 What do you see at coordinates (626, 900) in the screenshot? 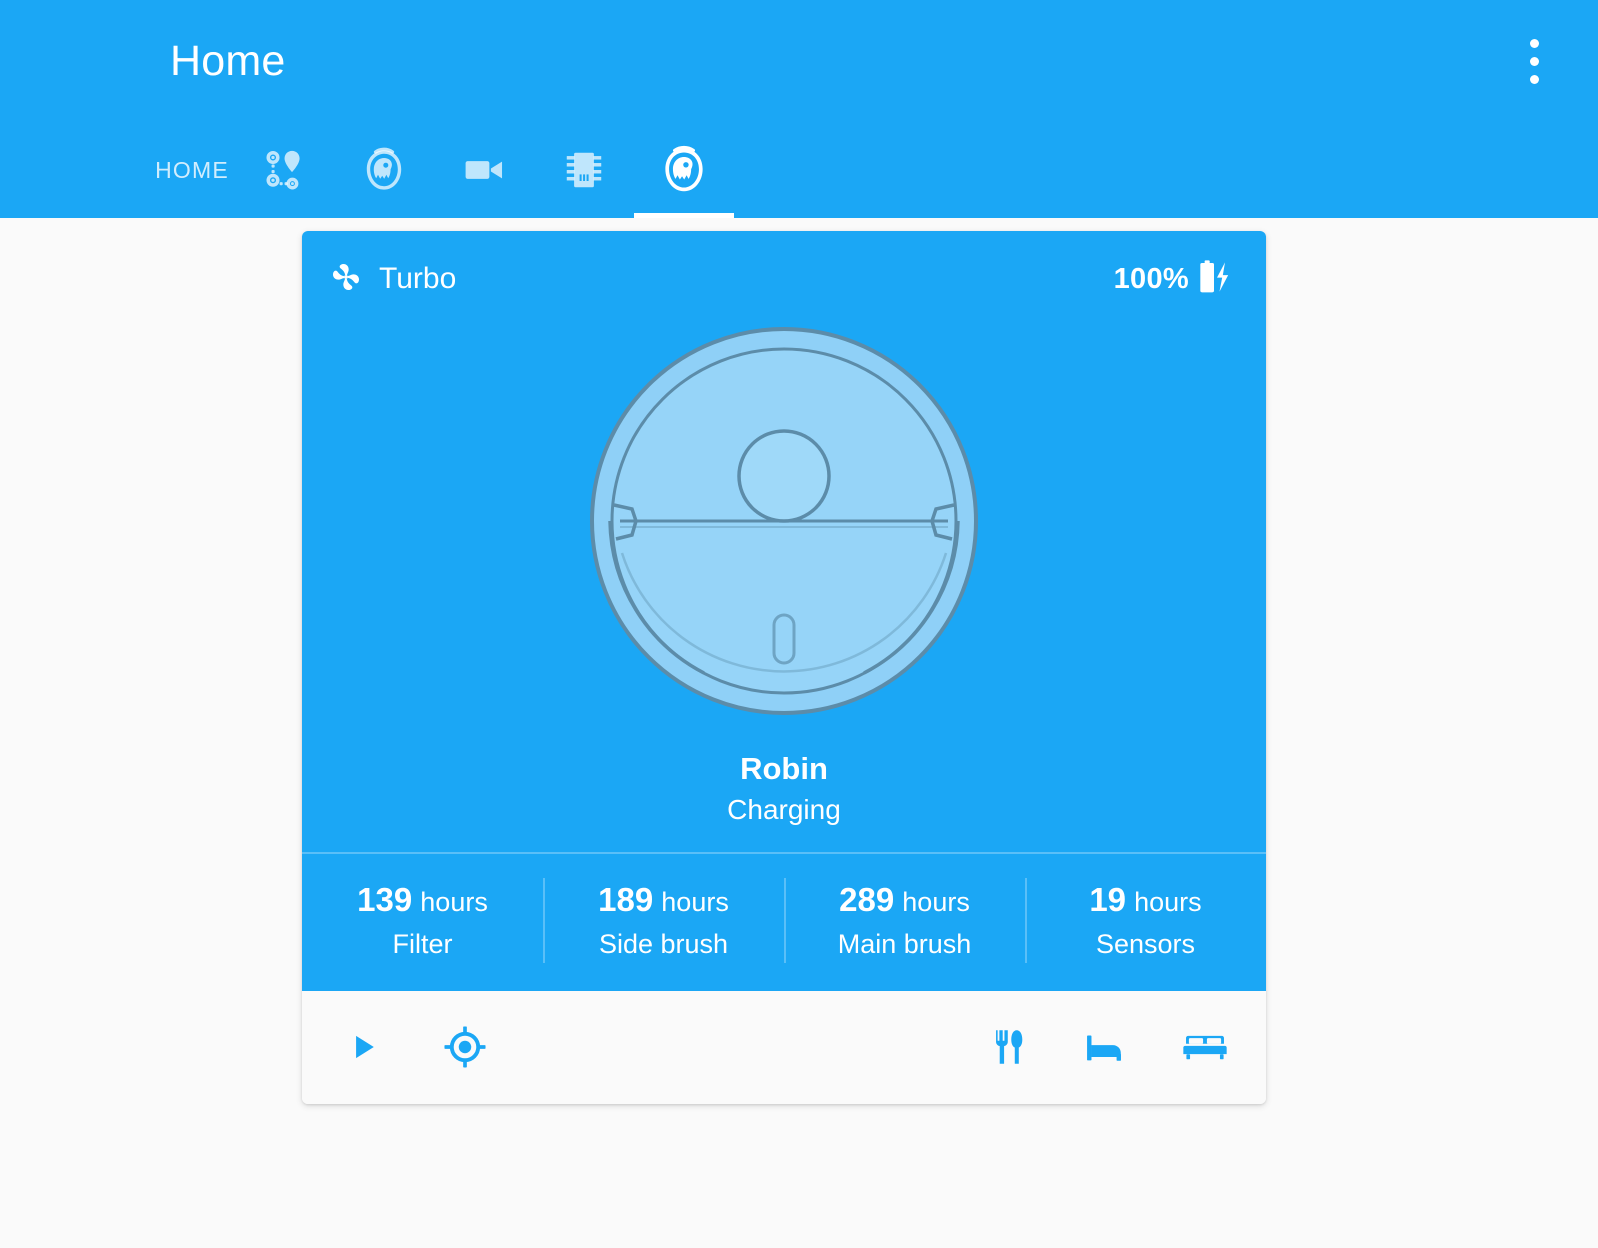
I see `stat-value: 189` at bounding box center [626, 900].